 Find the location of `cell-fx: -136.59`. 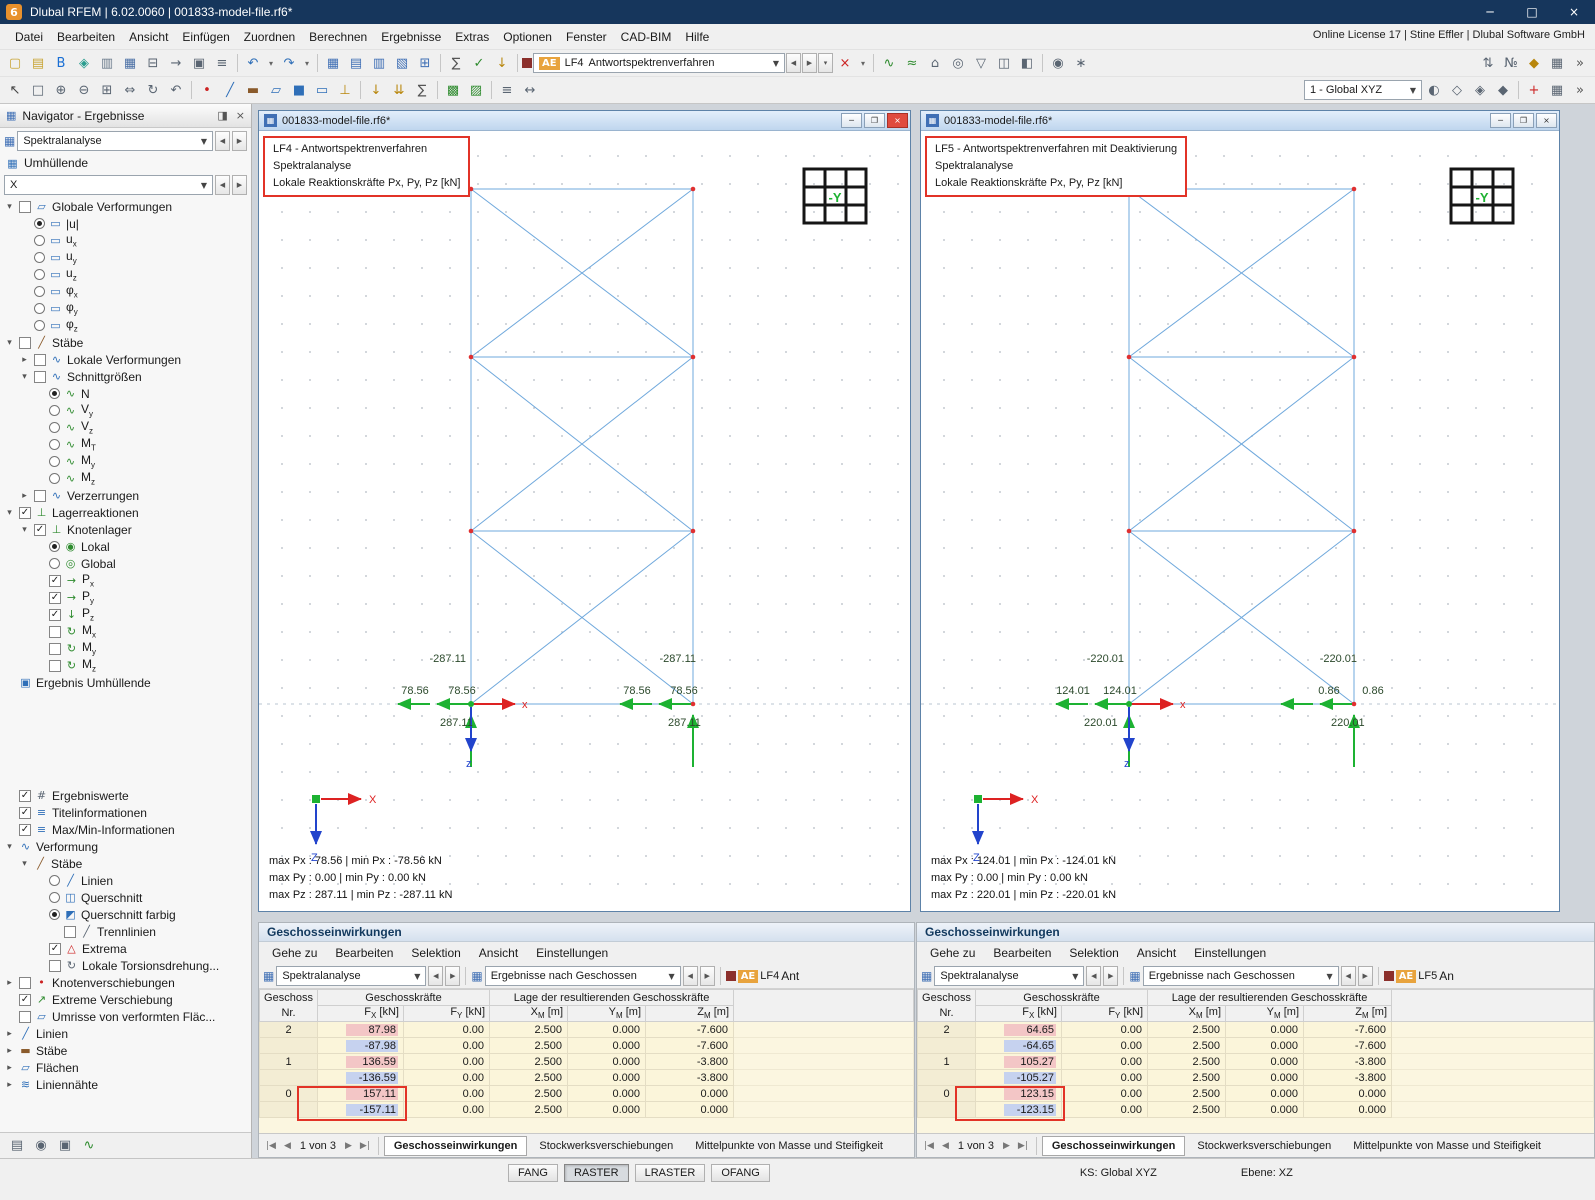

cell-fx: -136.59 is located at coordinates (360, 1077).